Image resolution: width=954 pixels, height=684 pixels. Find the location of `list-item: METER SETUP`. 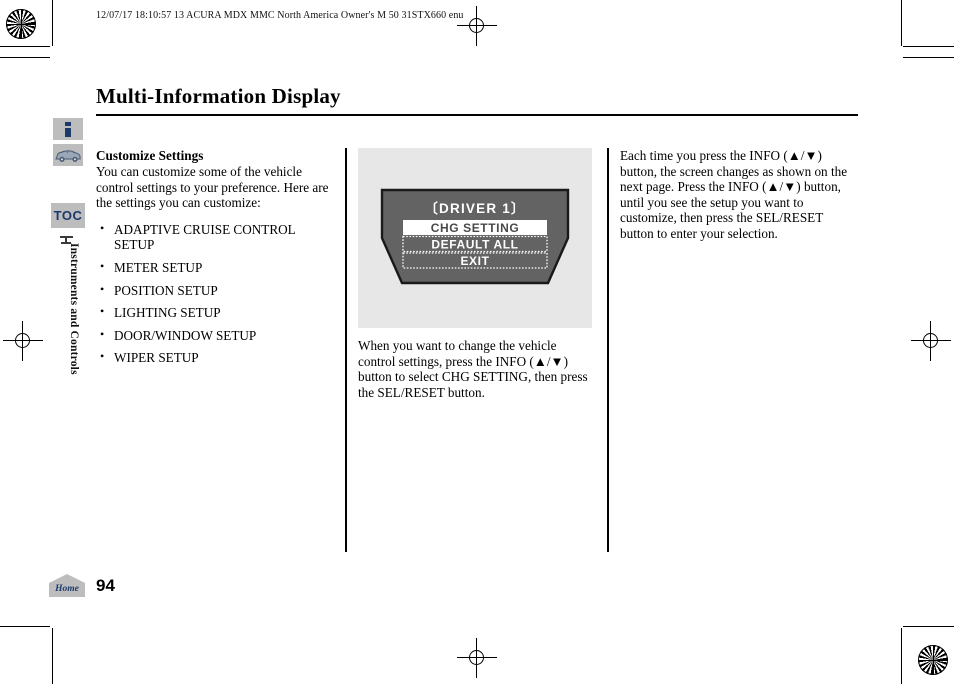

list-item: METER SETUP is located at coordinates (214, 267).